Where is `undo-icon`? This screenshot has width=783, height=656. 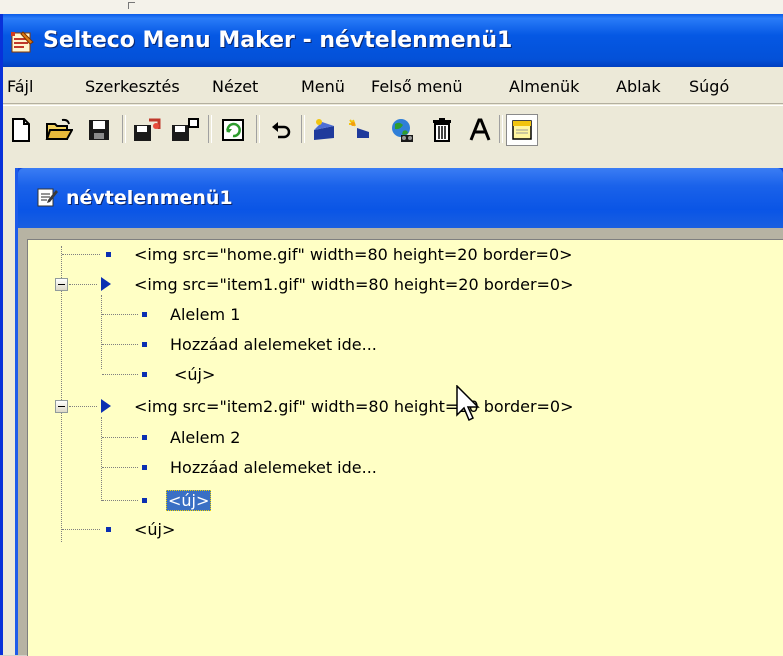
undo-icon is located at coordinates (281, 130).